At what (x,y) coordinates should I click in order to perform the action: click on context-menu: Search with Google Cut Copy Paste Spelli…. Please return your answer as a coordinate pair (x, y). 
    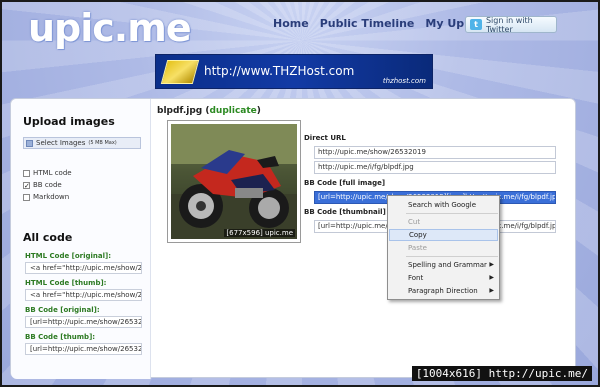
    Looking at the image, I should click on (443, 247).